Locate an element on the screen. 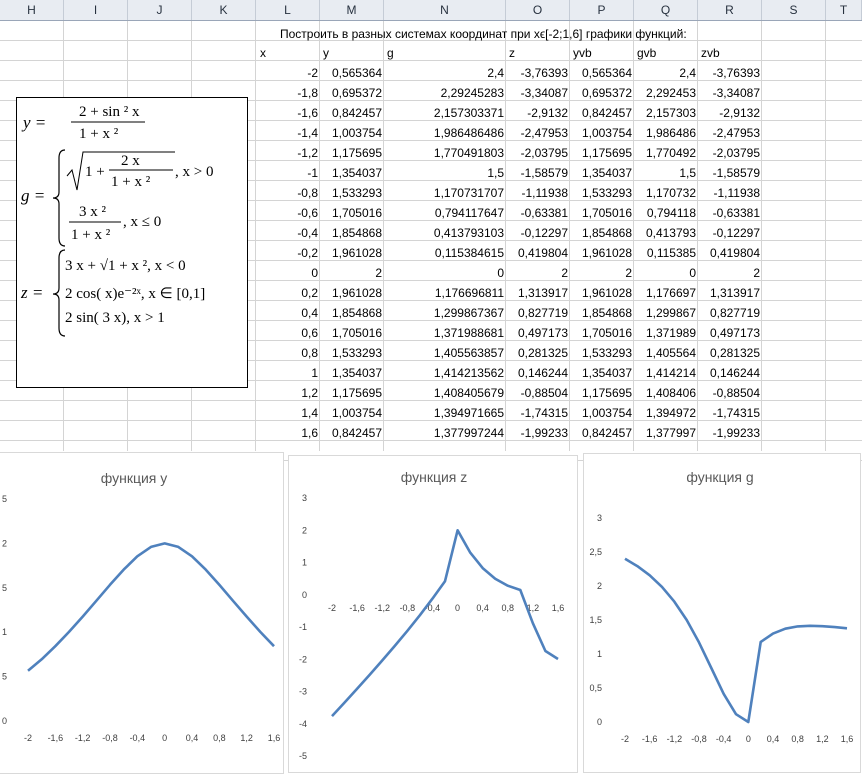 This screenshot has width=862, height=776. table-cell: 1,5 is located at coordinates (444, 173).